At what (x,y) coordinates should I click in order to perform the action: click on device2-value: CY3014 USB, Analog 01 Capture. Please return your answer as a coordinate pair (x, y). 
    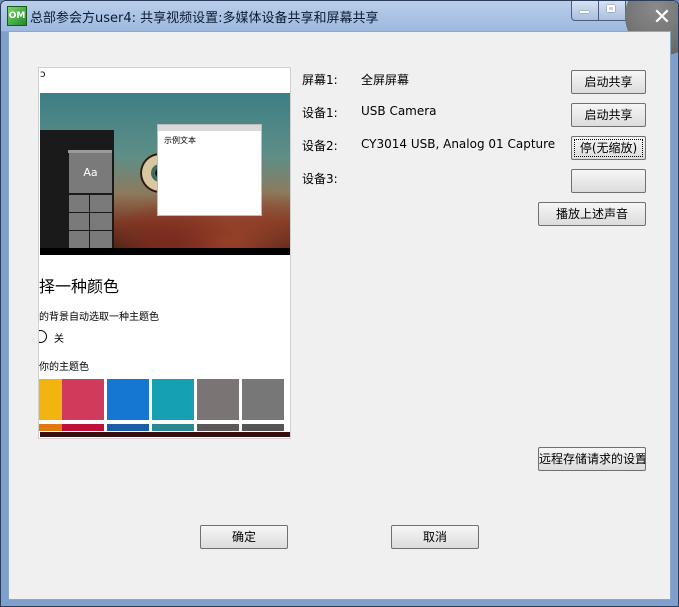
    Looking at the image, I should click on (458, 144).